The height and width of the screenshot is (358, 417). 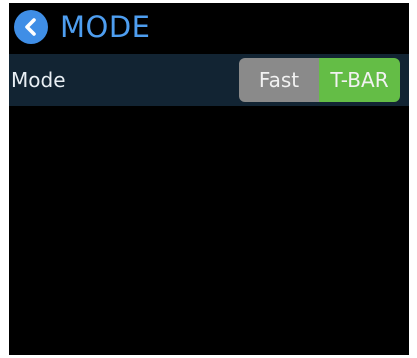 I want to click on page-title: MODE, so click(x=105, y=27).